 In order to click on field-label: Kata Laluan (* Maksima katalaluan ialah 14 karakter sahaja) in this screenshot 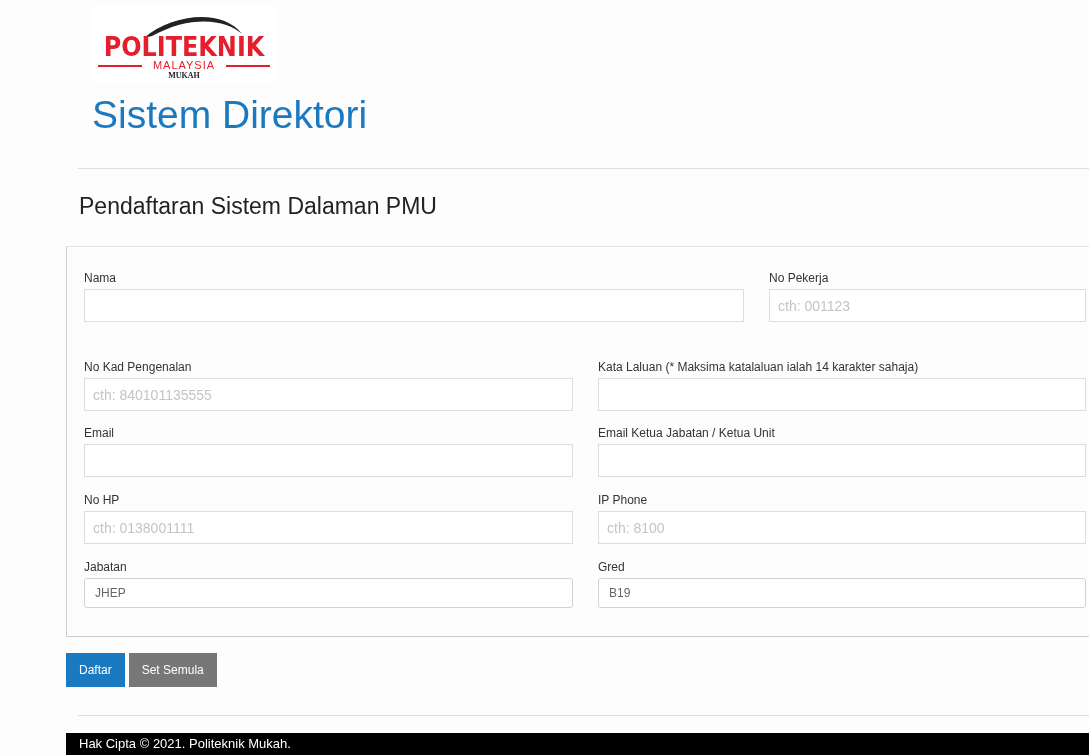, I will do `click(759, 367)`.